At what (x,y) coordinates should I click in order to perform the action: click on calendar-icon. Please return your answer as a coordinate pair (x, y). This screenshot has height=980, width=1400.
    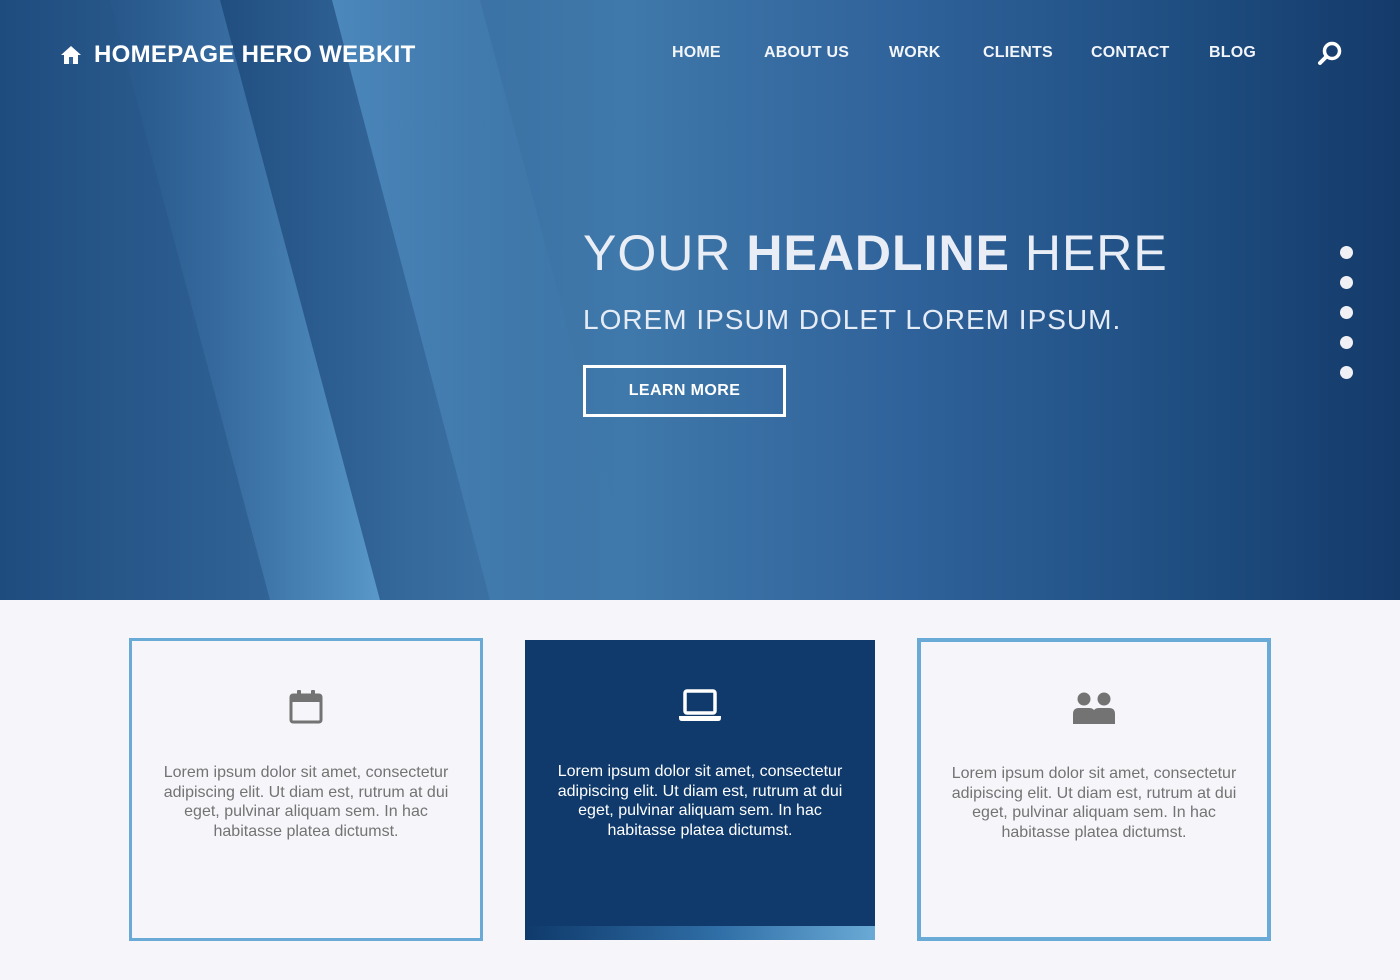
    Looking at the image, I should click on (306, 707).